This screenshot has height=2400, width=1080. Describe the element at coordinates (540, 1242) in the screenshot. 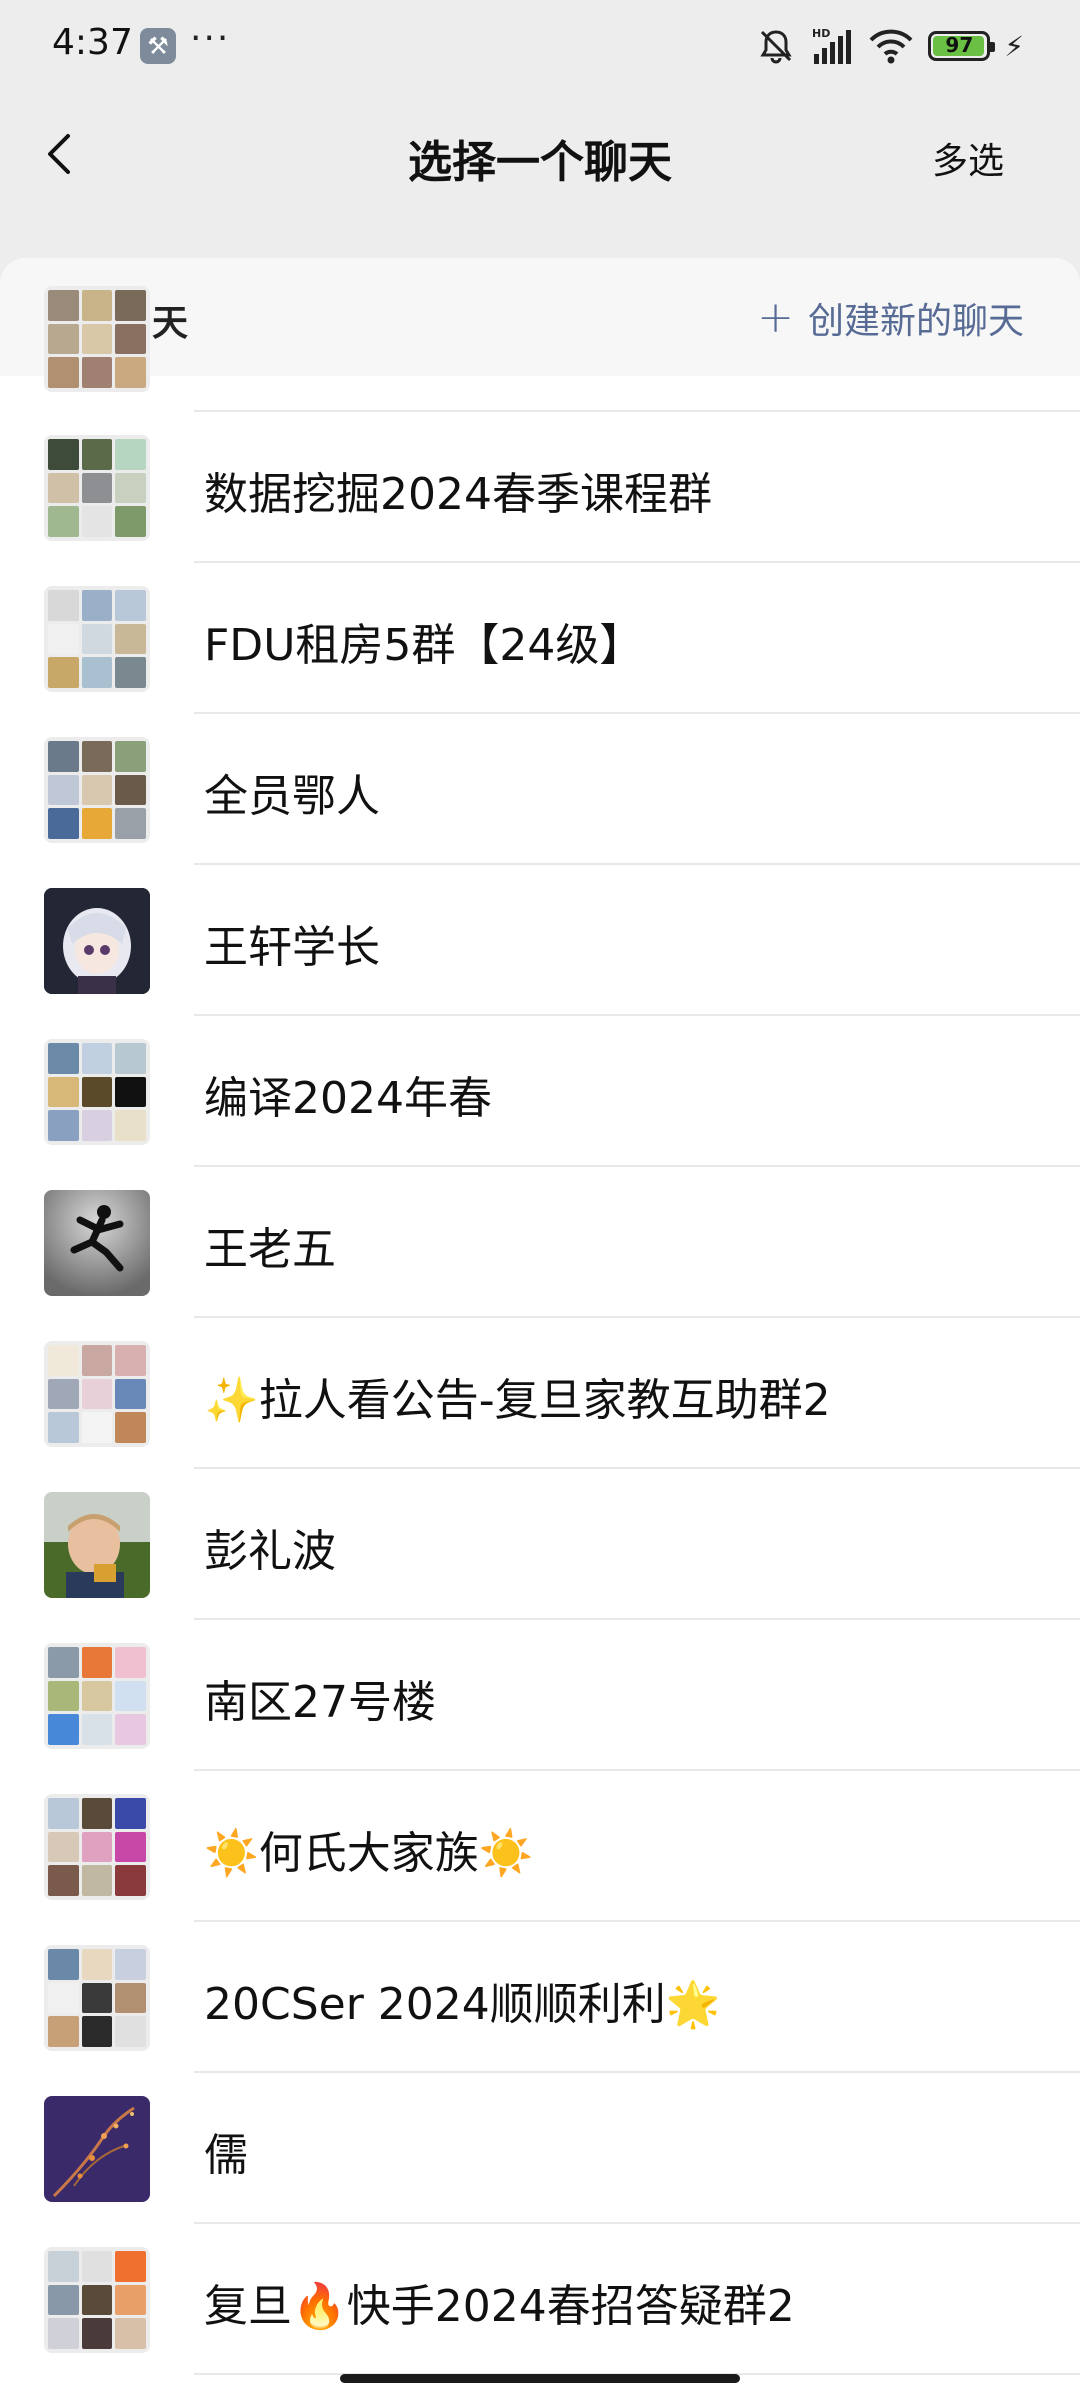

I see `list-item: 王老五` at that location.